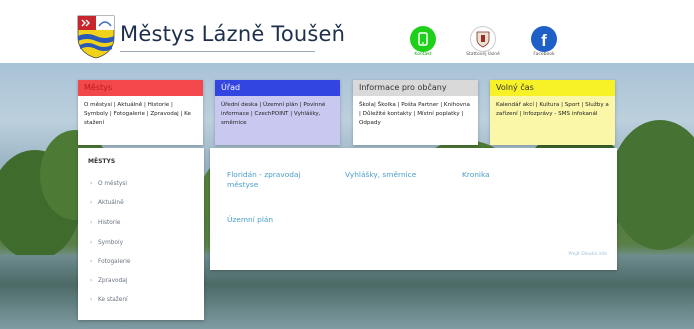 The height and width of the screenshot is (329, 694). Describe the element at coordinates (232, 34) in the screenshot. I see `site-title: Městys Lázně Toušeň` at that location.